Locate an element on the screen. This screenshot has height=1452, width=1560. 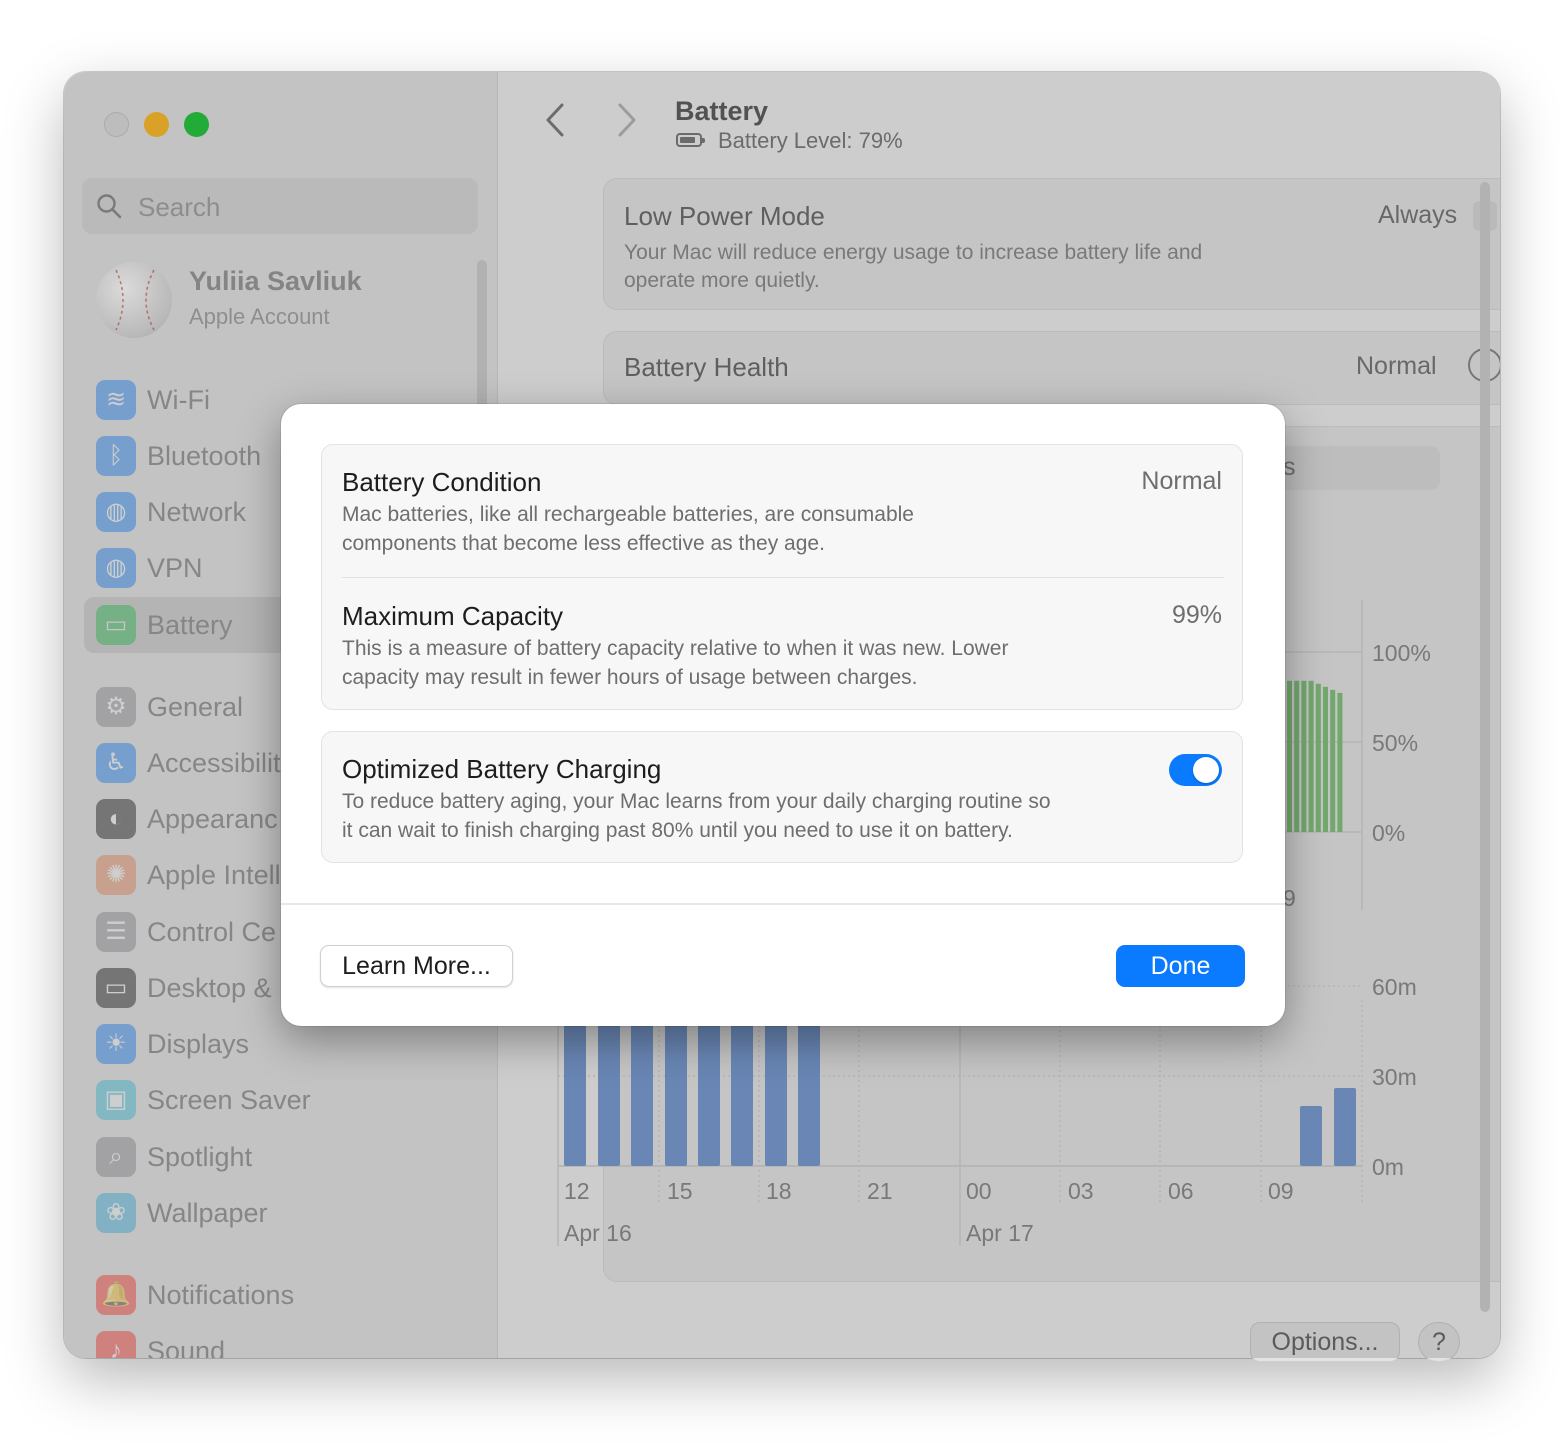
optimized-charging-toggle is located at coordinates (1195, 770).